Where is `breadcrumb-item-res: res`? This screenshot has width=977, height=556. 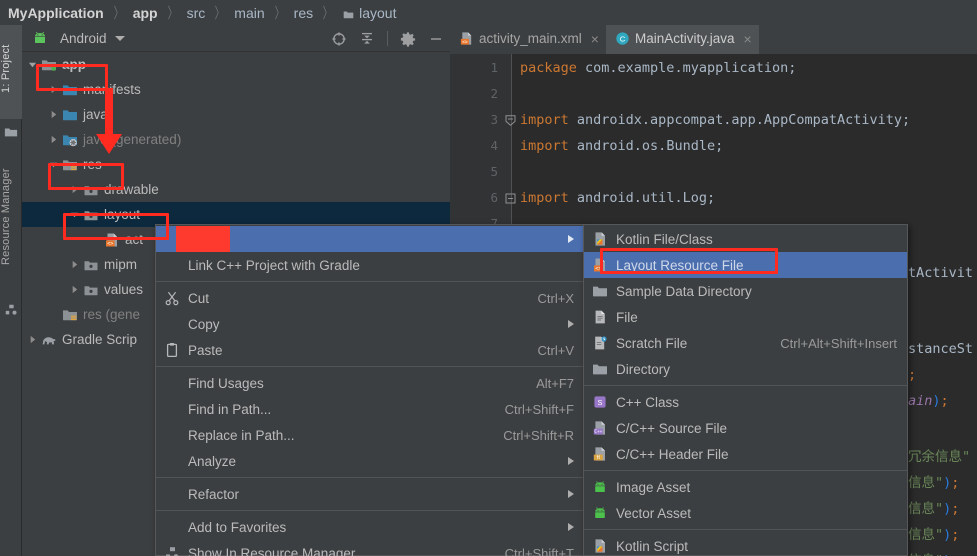
breadcrumb-item-res: res is located at coordinates (303, 13).